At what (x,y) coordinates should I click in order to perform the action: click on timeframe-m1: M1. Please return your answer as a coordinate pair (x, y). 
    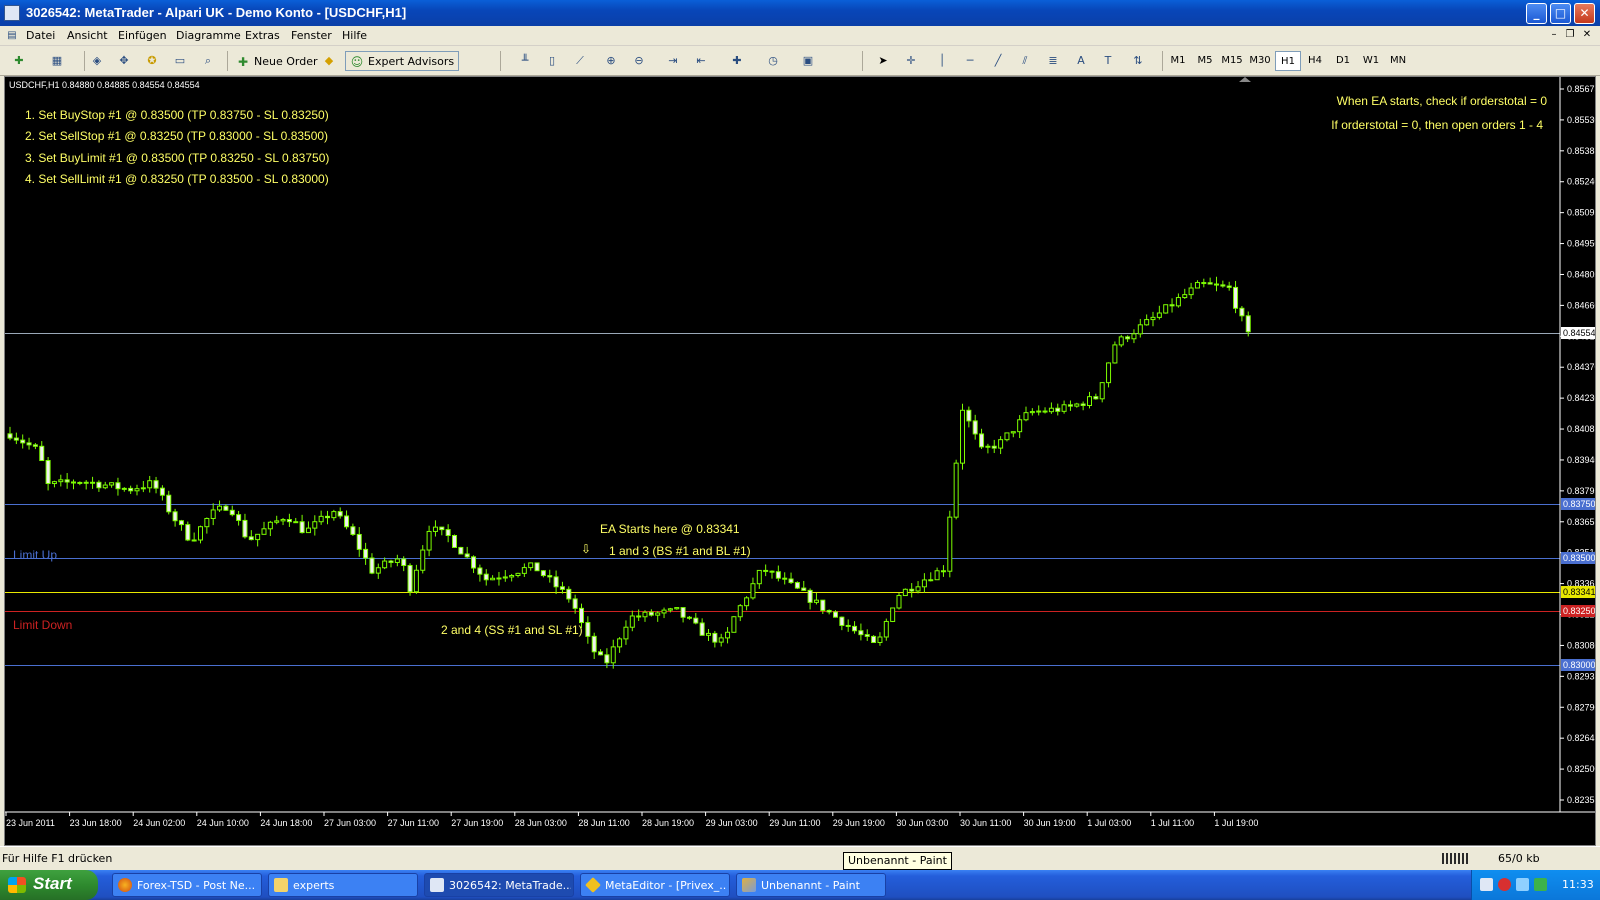
    Looking at the image, I should click on (1178, 61).